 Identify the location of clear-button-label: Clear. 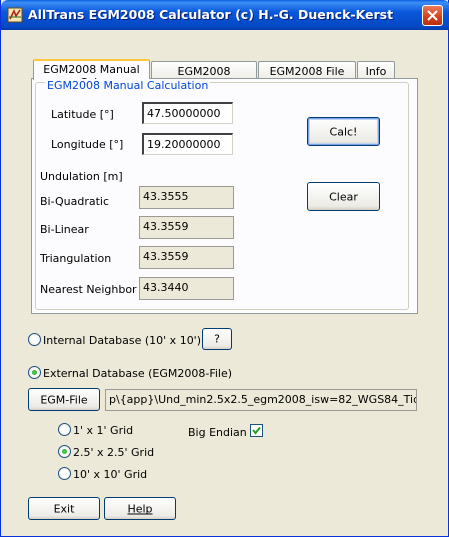
(343, 196).